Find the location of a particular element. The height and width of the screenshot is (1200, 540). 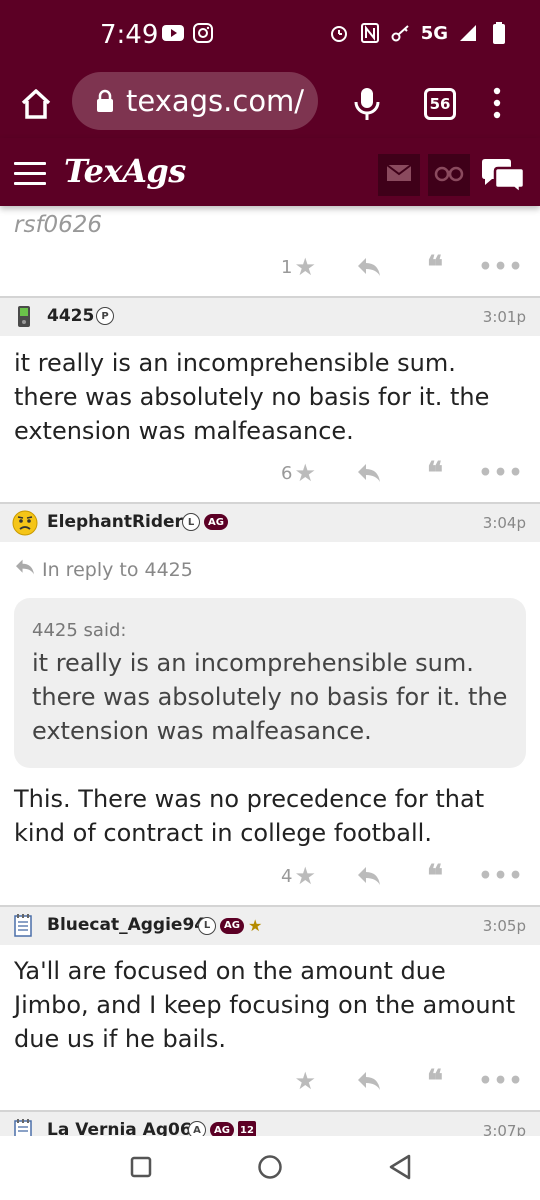

like-button: 1 ★ is located at coordinates (298, 267).